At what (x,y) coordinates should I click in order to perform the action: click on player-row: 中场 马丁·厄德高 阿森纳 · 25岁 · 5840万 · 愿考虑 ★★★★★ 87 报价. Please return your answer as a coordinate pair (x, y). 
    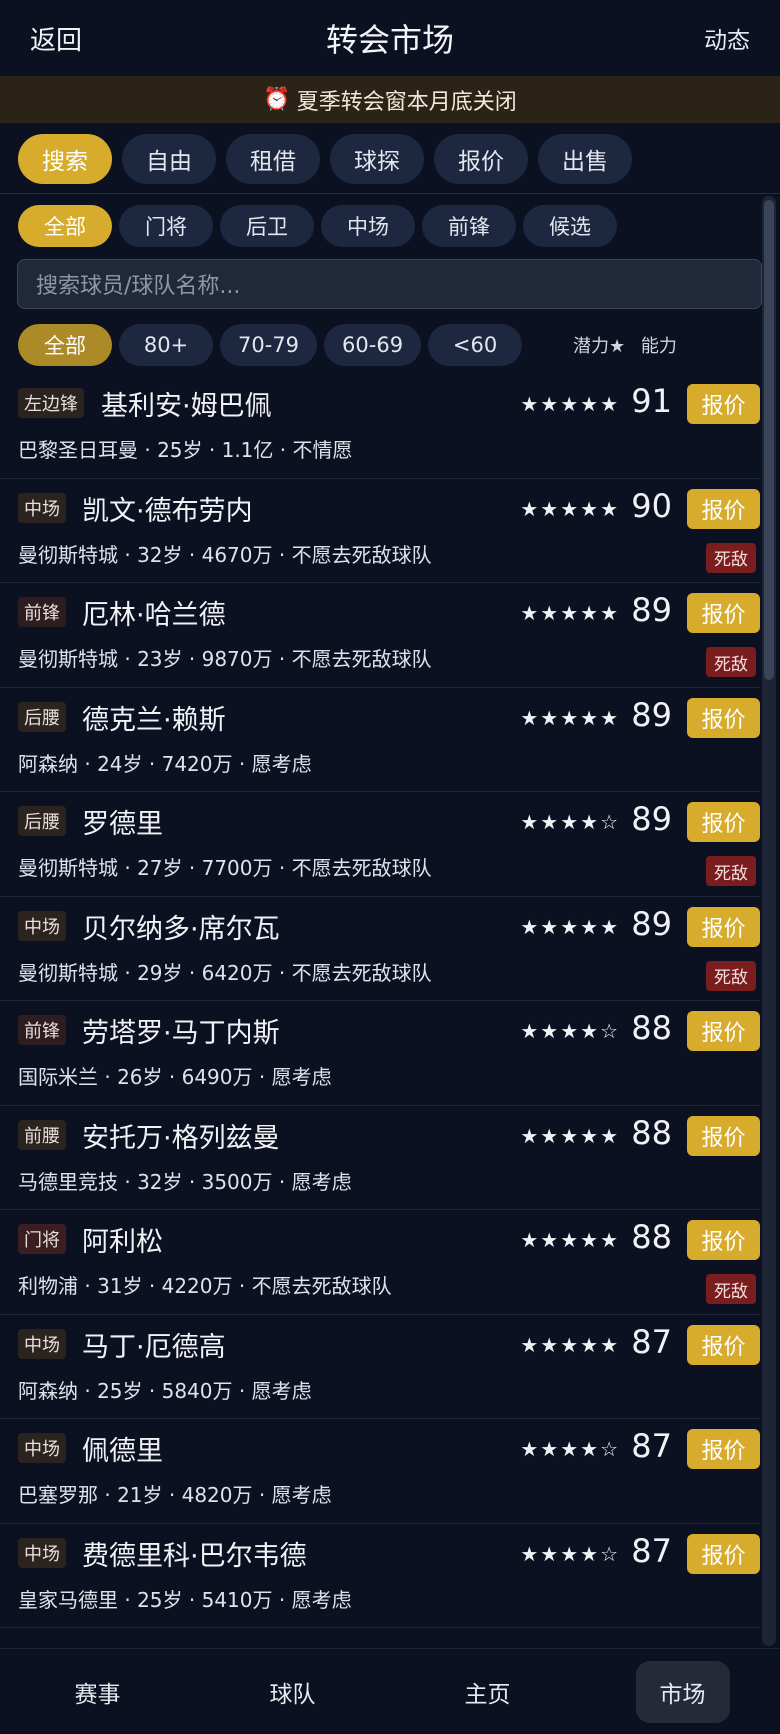
    Looking at the image, I should click on (380, 1367).